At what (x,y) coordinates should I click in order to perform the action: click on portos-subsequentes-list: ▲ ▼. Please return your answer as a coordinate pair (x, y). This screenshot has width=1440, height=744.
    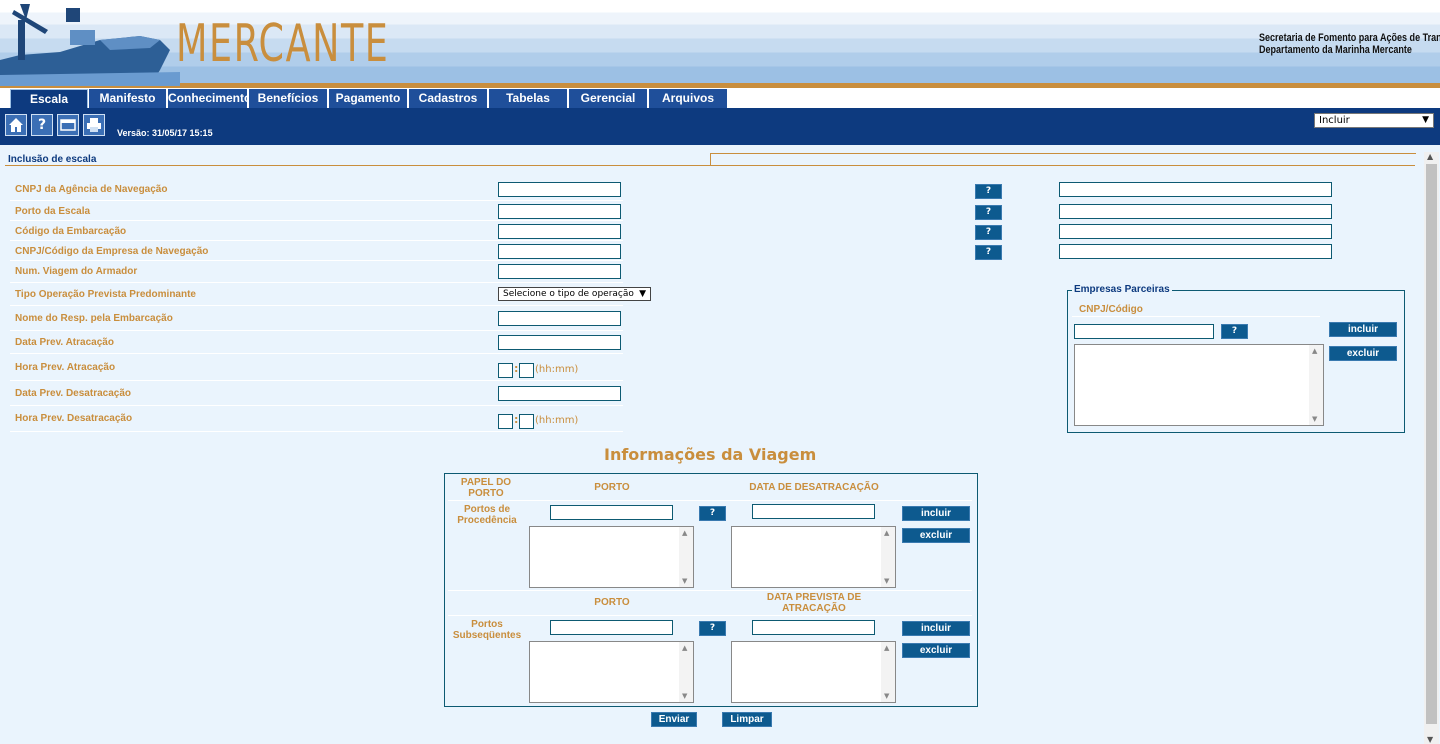
    Looking at the image, I should click on (611, 672).